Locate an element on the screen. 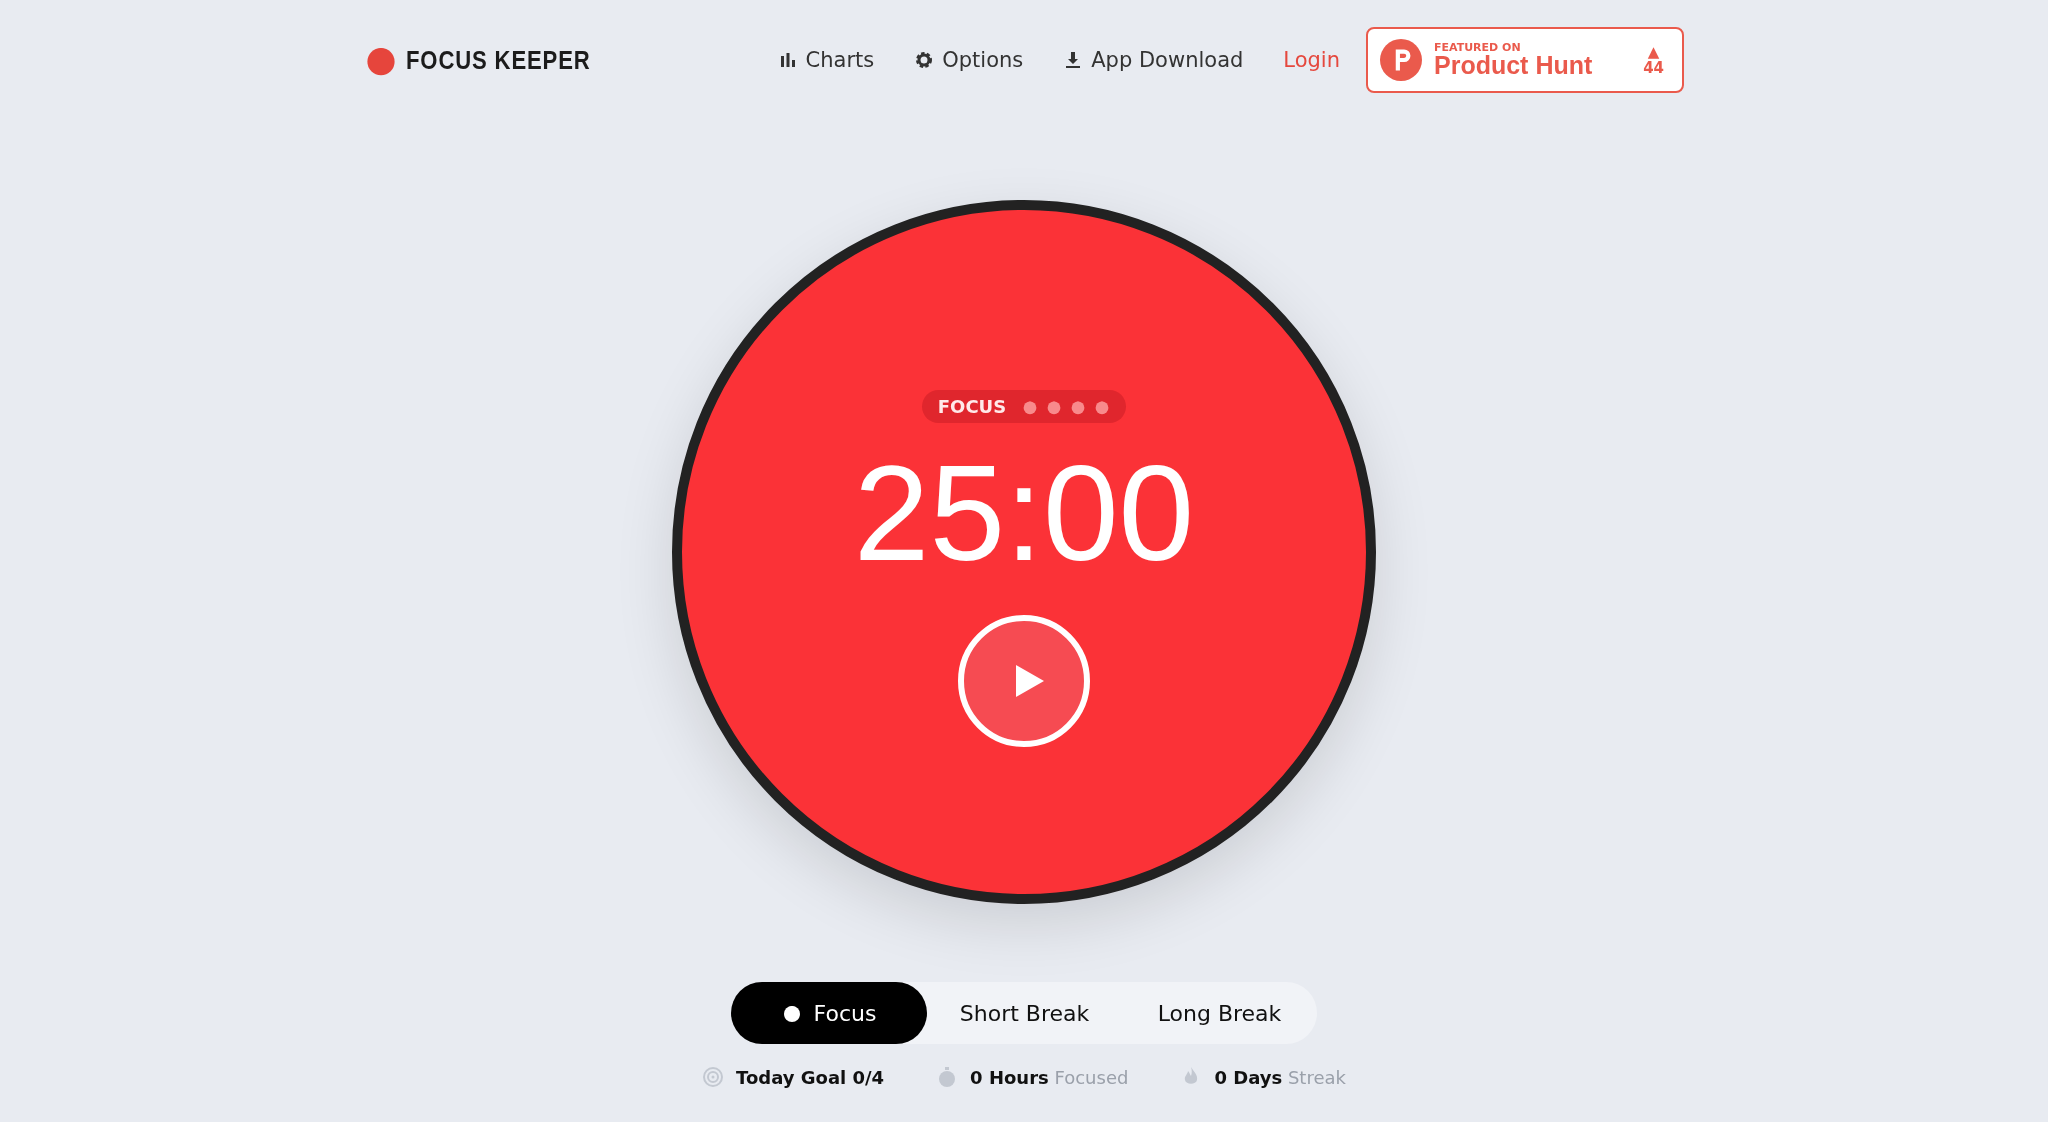  nav-link: App Download is located at coordinates (1153, 60).